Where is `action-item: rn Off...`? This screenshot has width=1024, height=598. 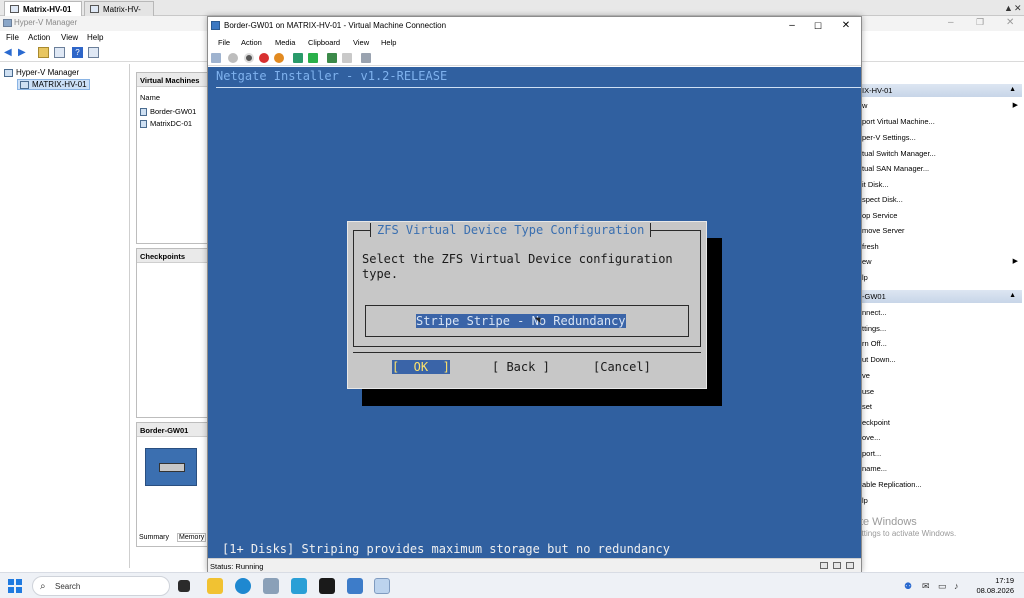 action-item: rn Off... is located at coordinates (874, 343).